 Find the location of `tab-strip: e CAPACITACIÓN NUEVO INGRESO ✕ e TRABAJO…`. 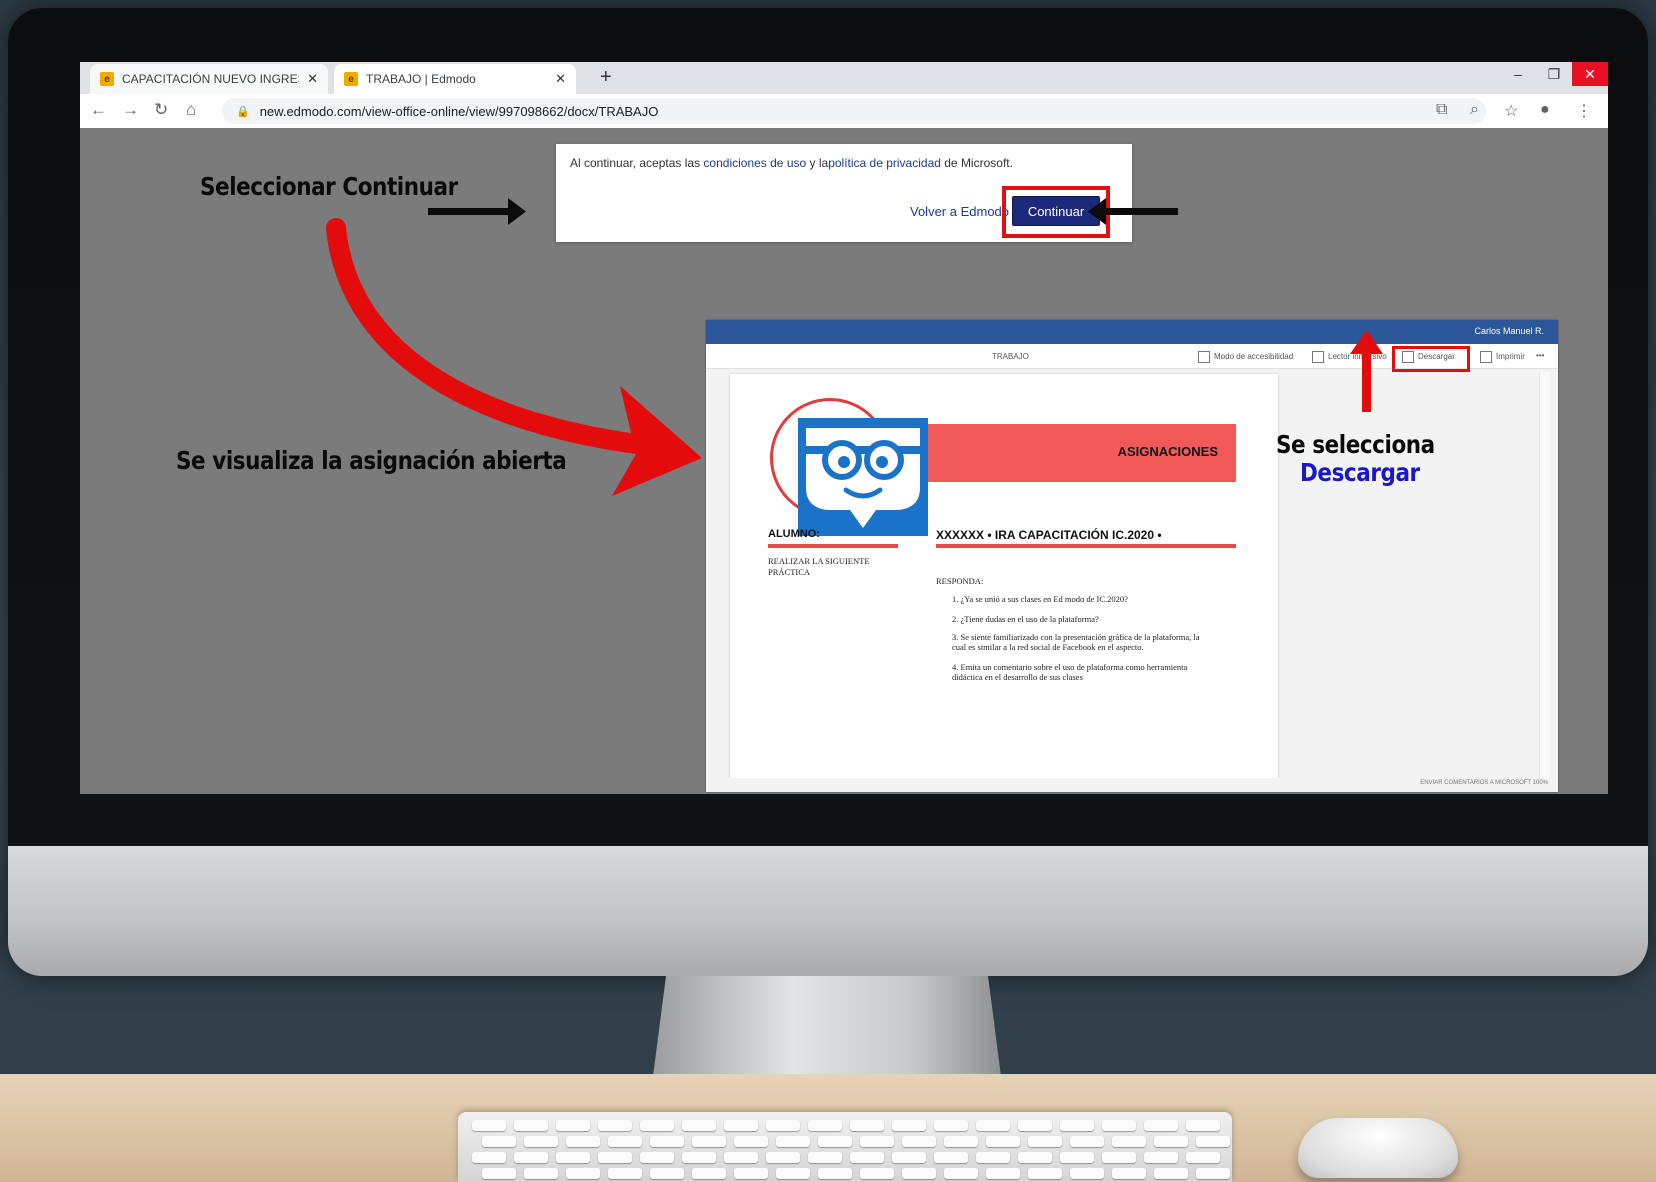

tab-strip: e CAPACITACIÓN NUEVO INGRESO ✕ e TRABAJO… is located at coordinates (844, 78).